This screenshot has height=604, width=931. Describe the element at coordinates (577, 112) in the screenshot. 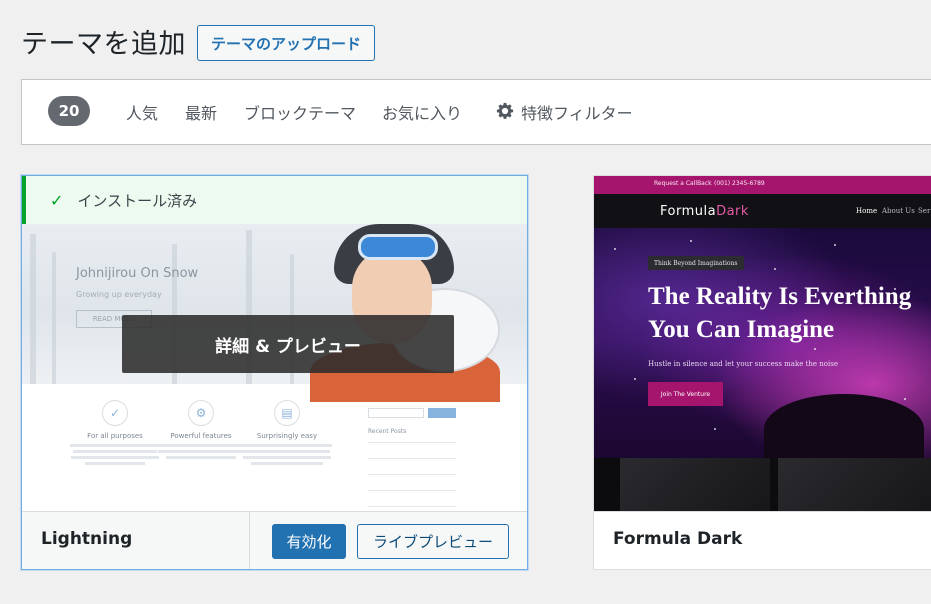

I see `feature-filter-link: 特徴フィルター` at that location.